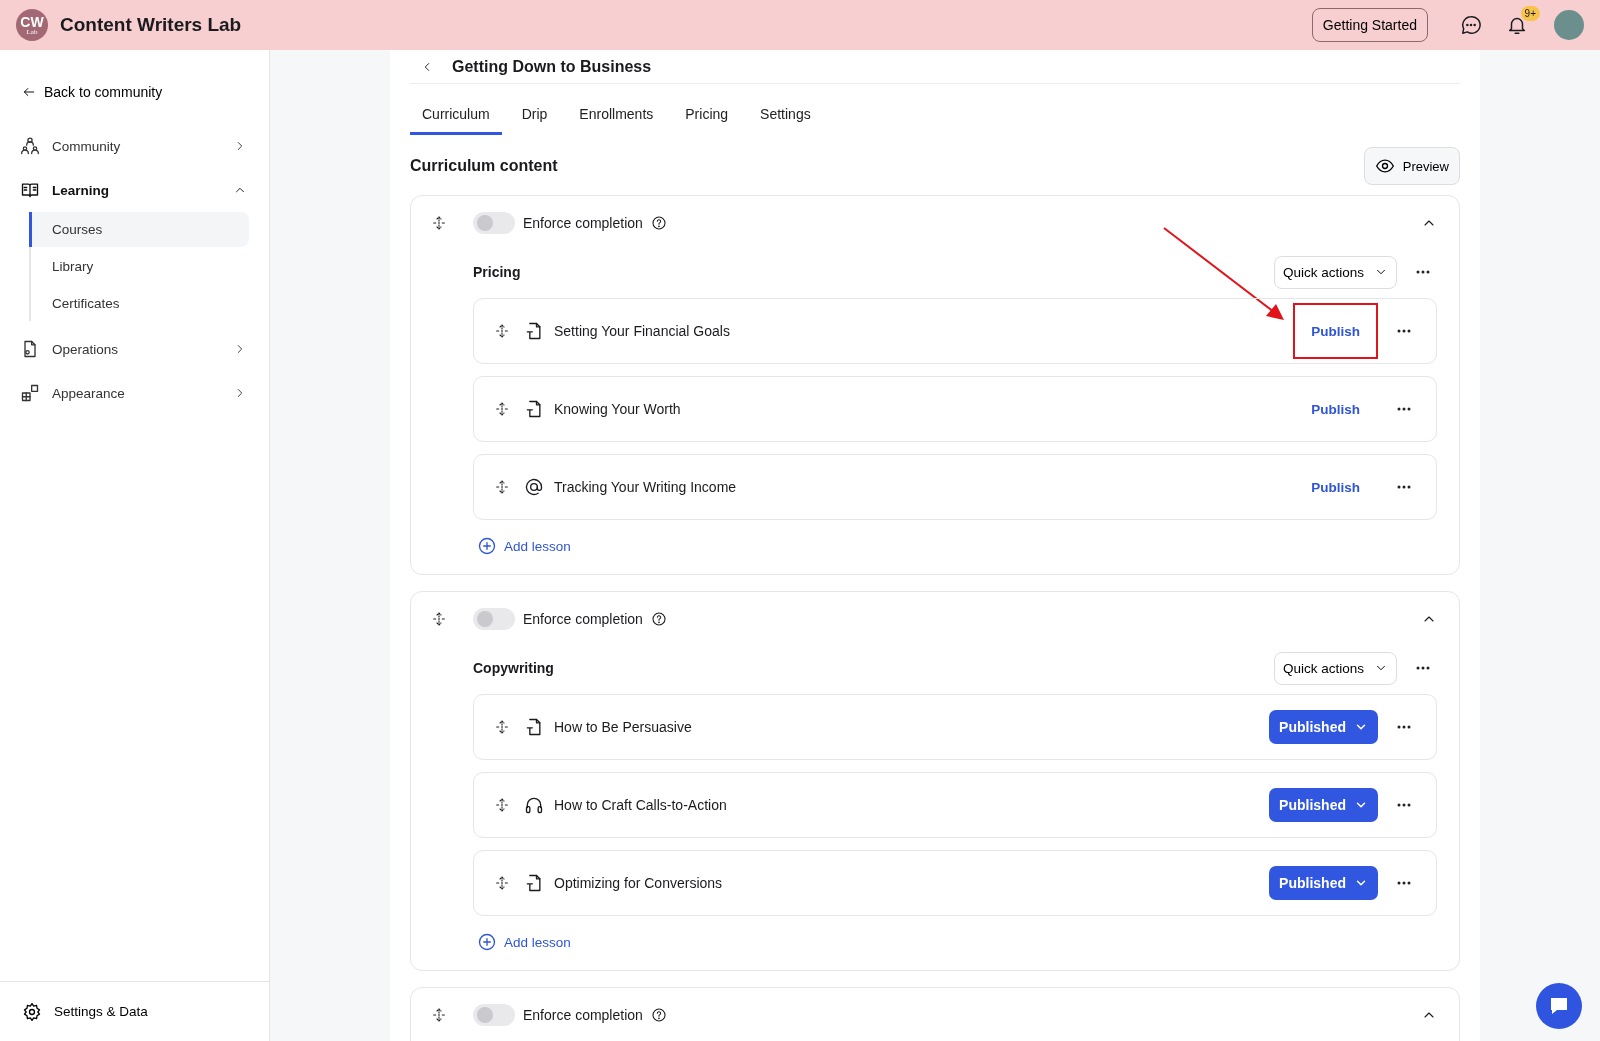 The width and height of the screenshot is (1600, 1041). Describe the element at coordinates (139, 266) in the screenshot. I see `subnav-item: Library` at that location.